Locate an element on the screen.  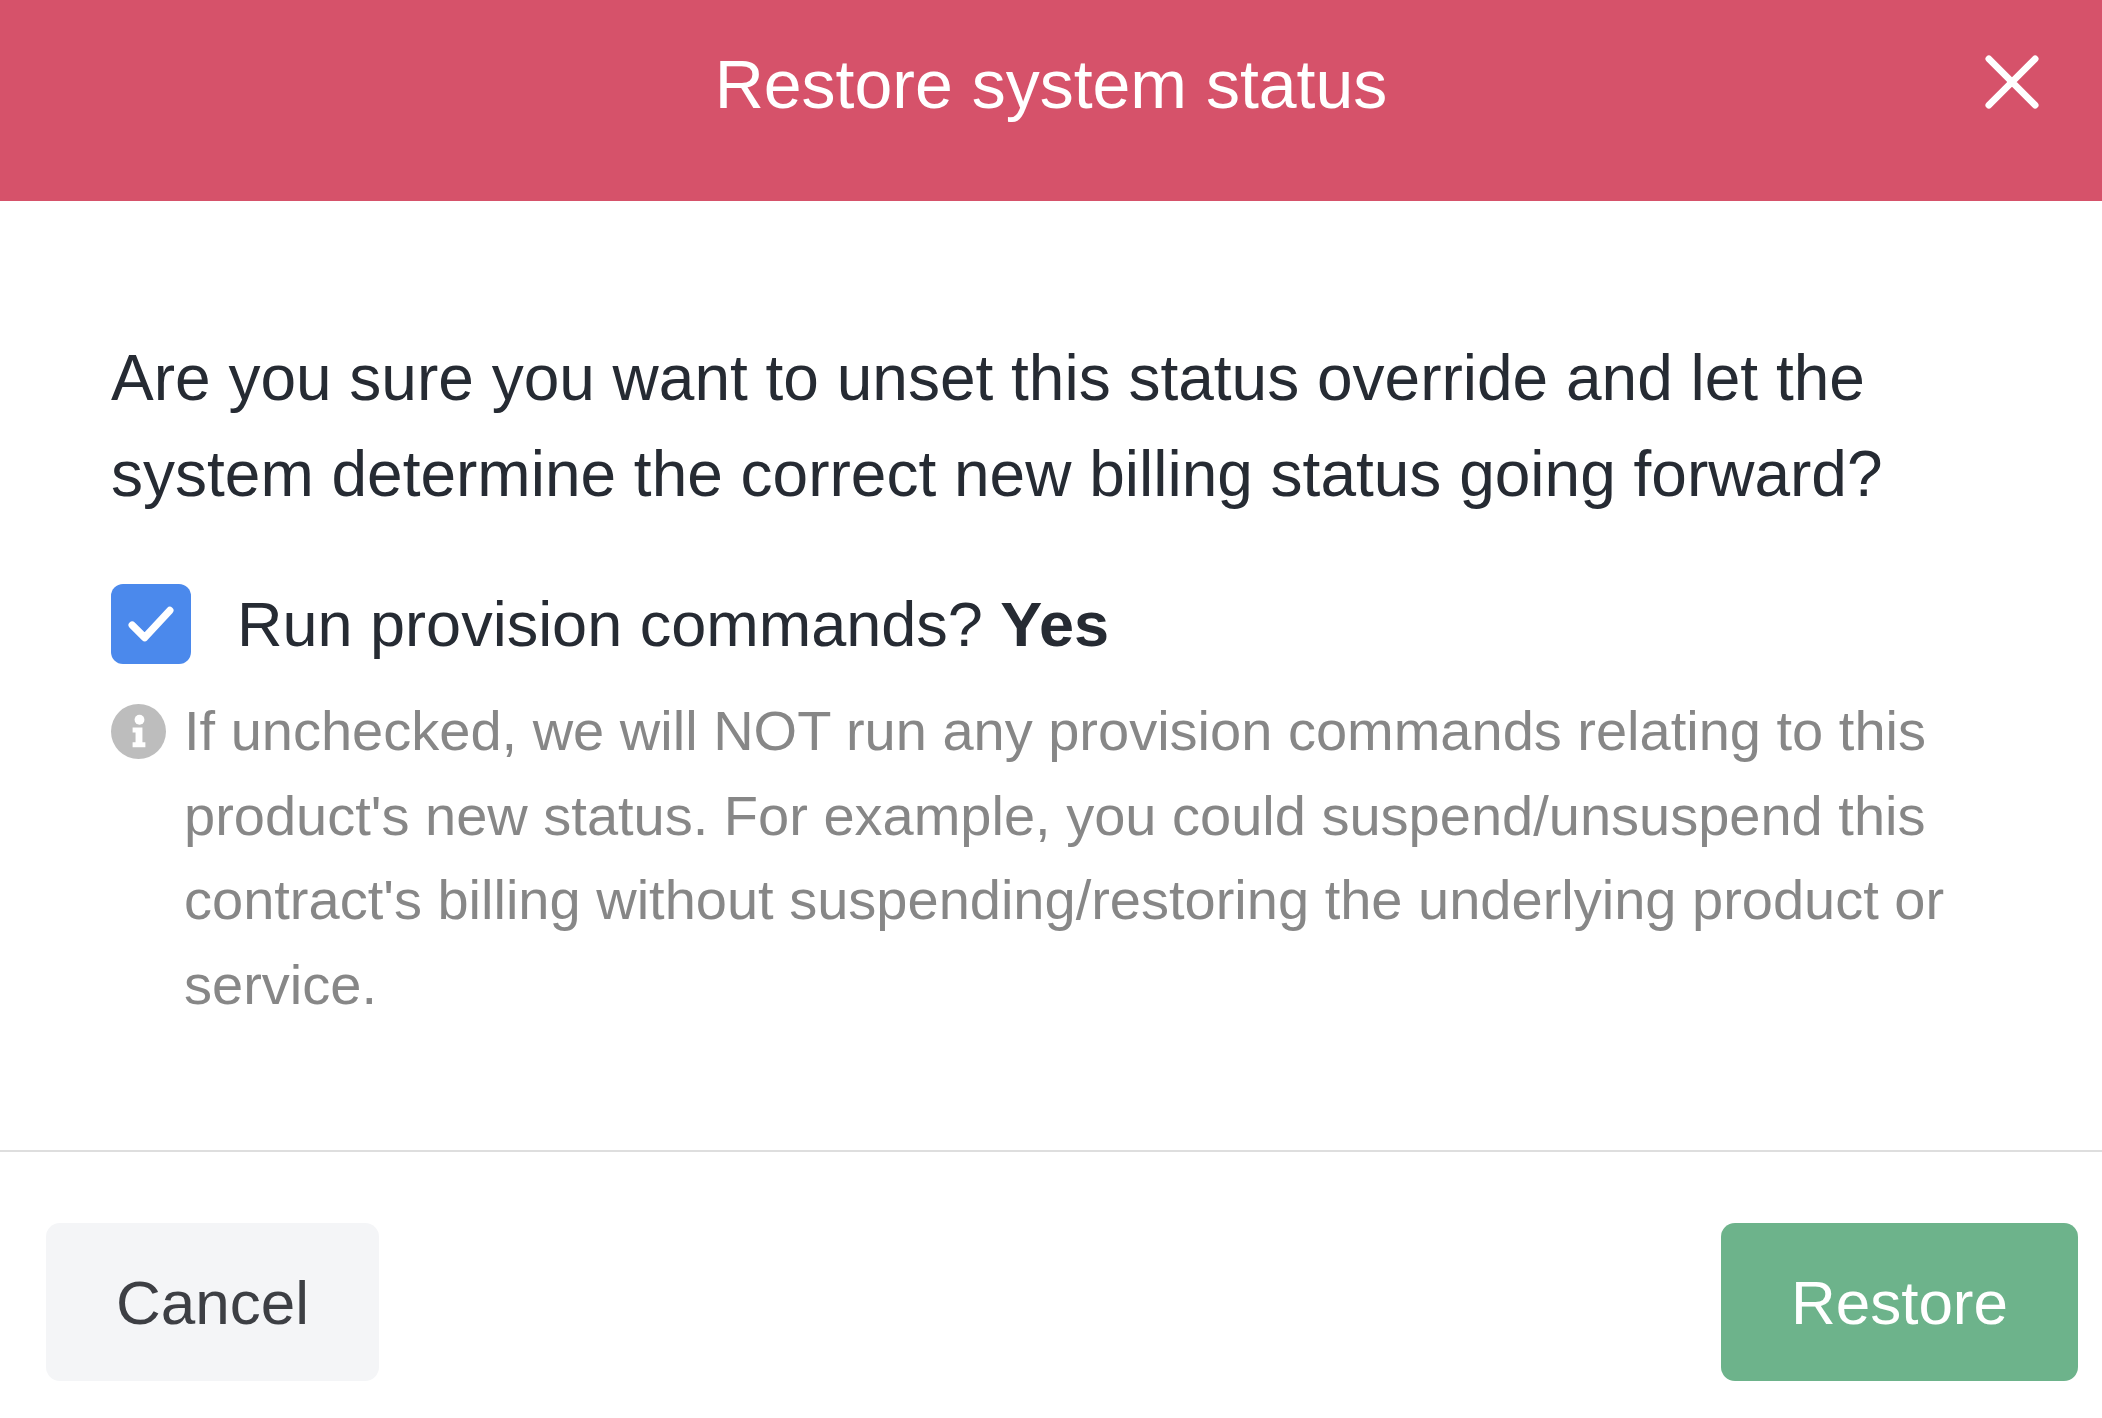
dialog-title: Restore system status is located at coordinates (1051, 84).